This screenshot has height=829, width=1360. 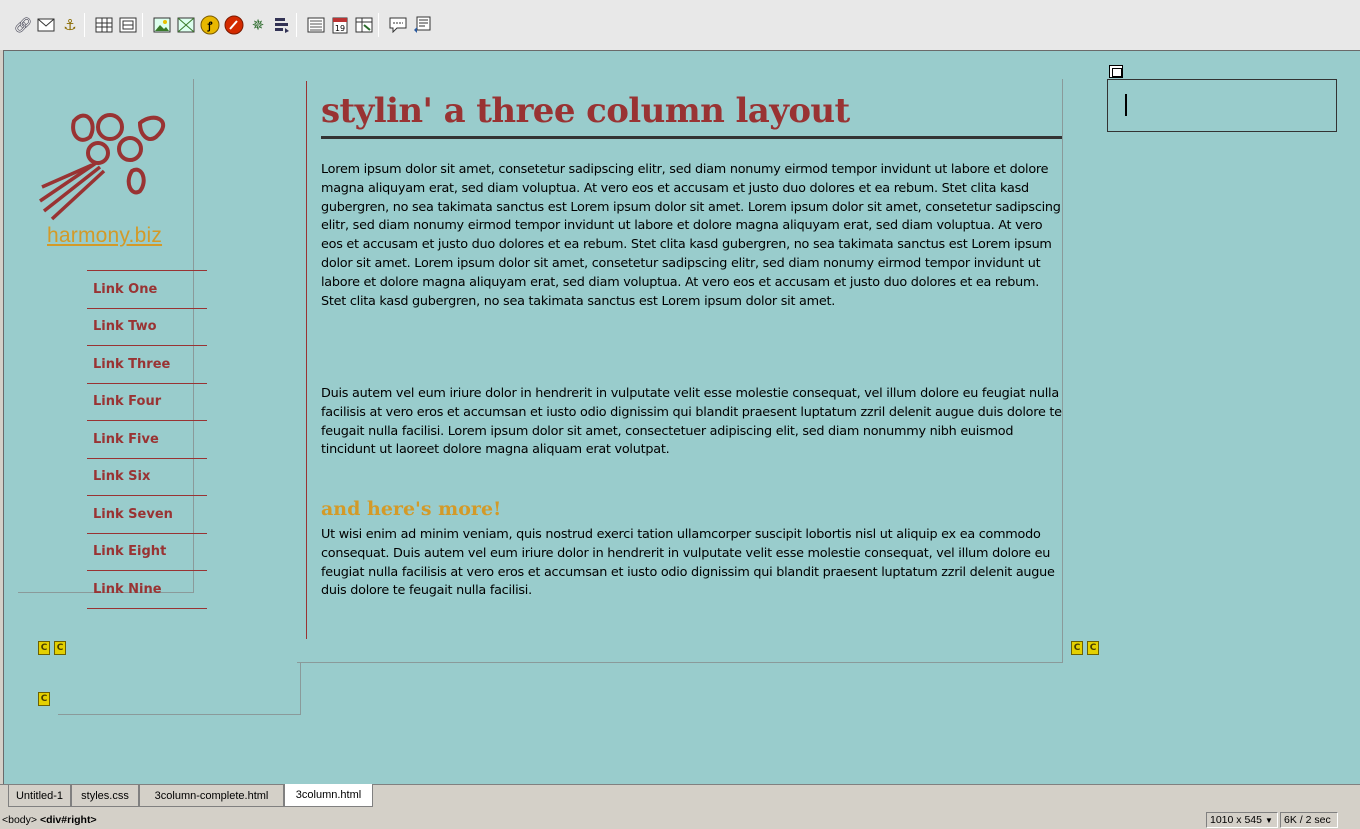 What do you see at coordinates (234, 25) in the screenshot?
I see `shockwave-icon` at bounding box center [234, 25].